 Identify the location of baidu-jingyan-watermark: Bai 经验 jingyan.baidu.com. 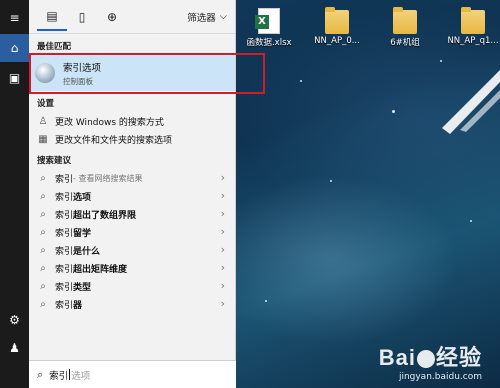
(430, 361).